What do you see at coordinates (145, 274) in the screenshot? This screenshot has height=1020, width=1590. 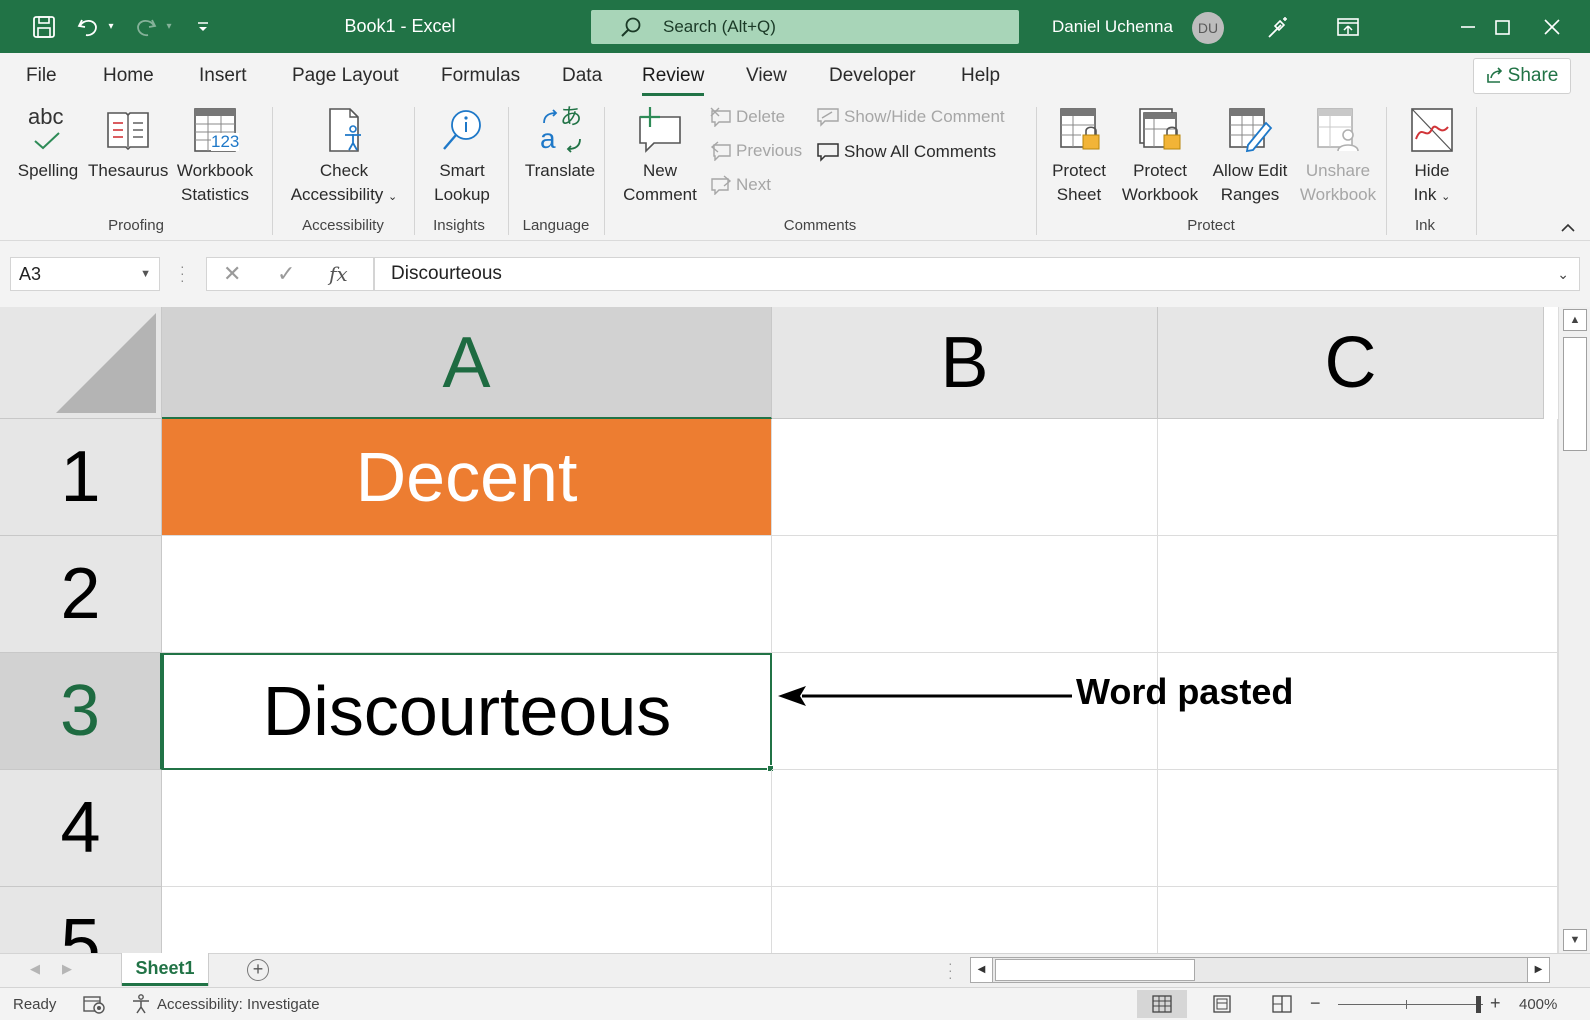 I see `chevron-down-icon: ▼` at bounding box center [145, 274].